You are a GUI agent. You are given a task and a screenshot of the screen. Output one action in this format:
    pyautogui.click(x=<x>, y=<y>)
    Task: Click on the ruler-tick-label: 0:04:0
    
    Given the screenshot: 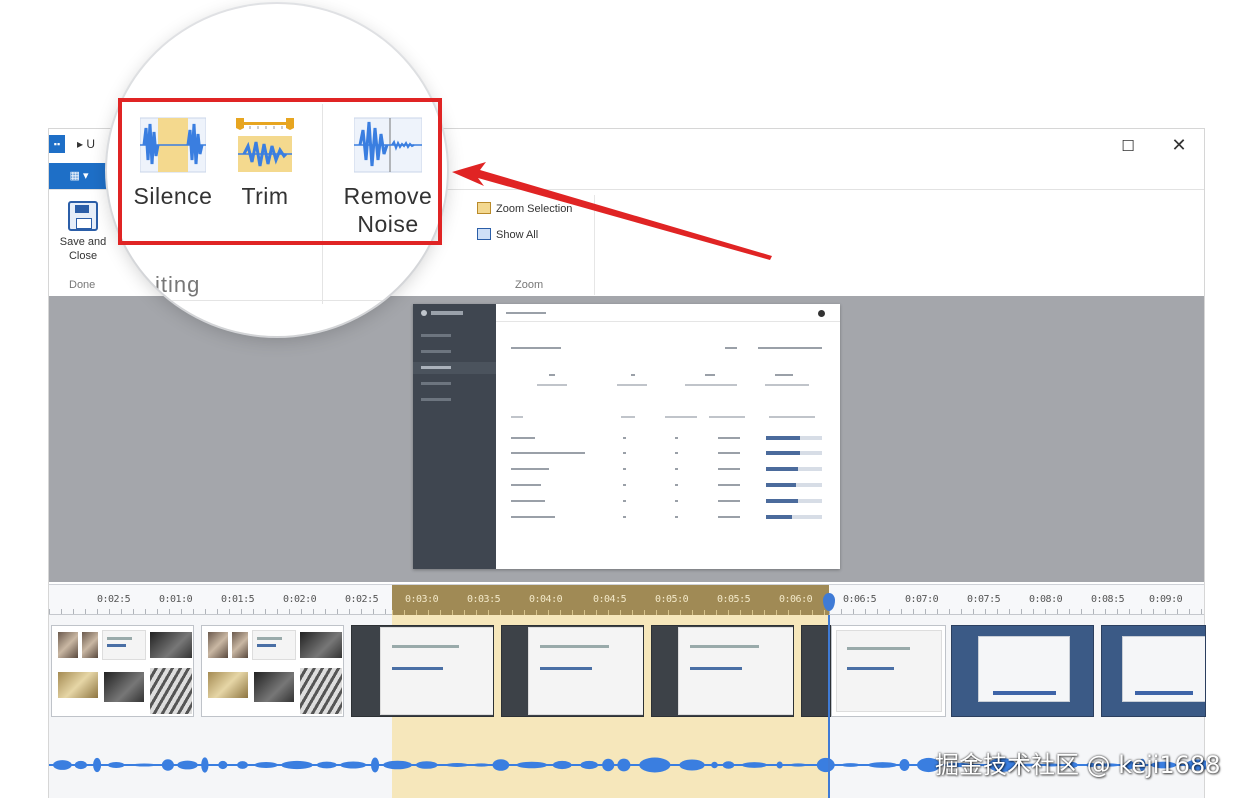 What is the action you would take?
    pyautogui.click(x=546, y=599)
    